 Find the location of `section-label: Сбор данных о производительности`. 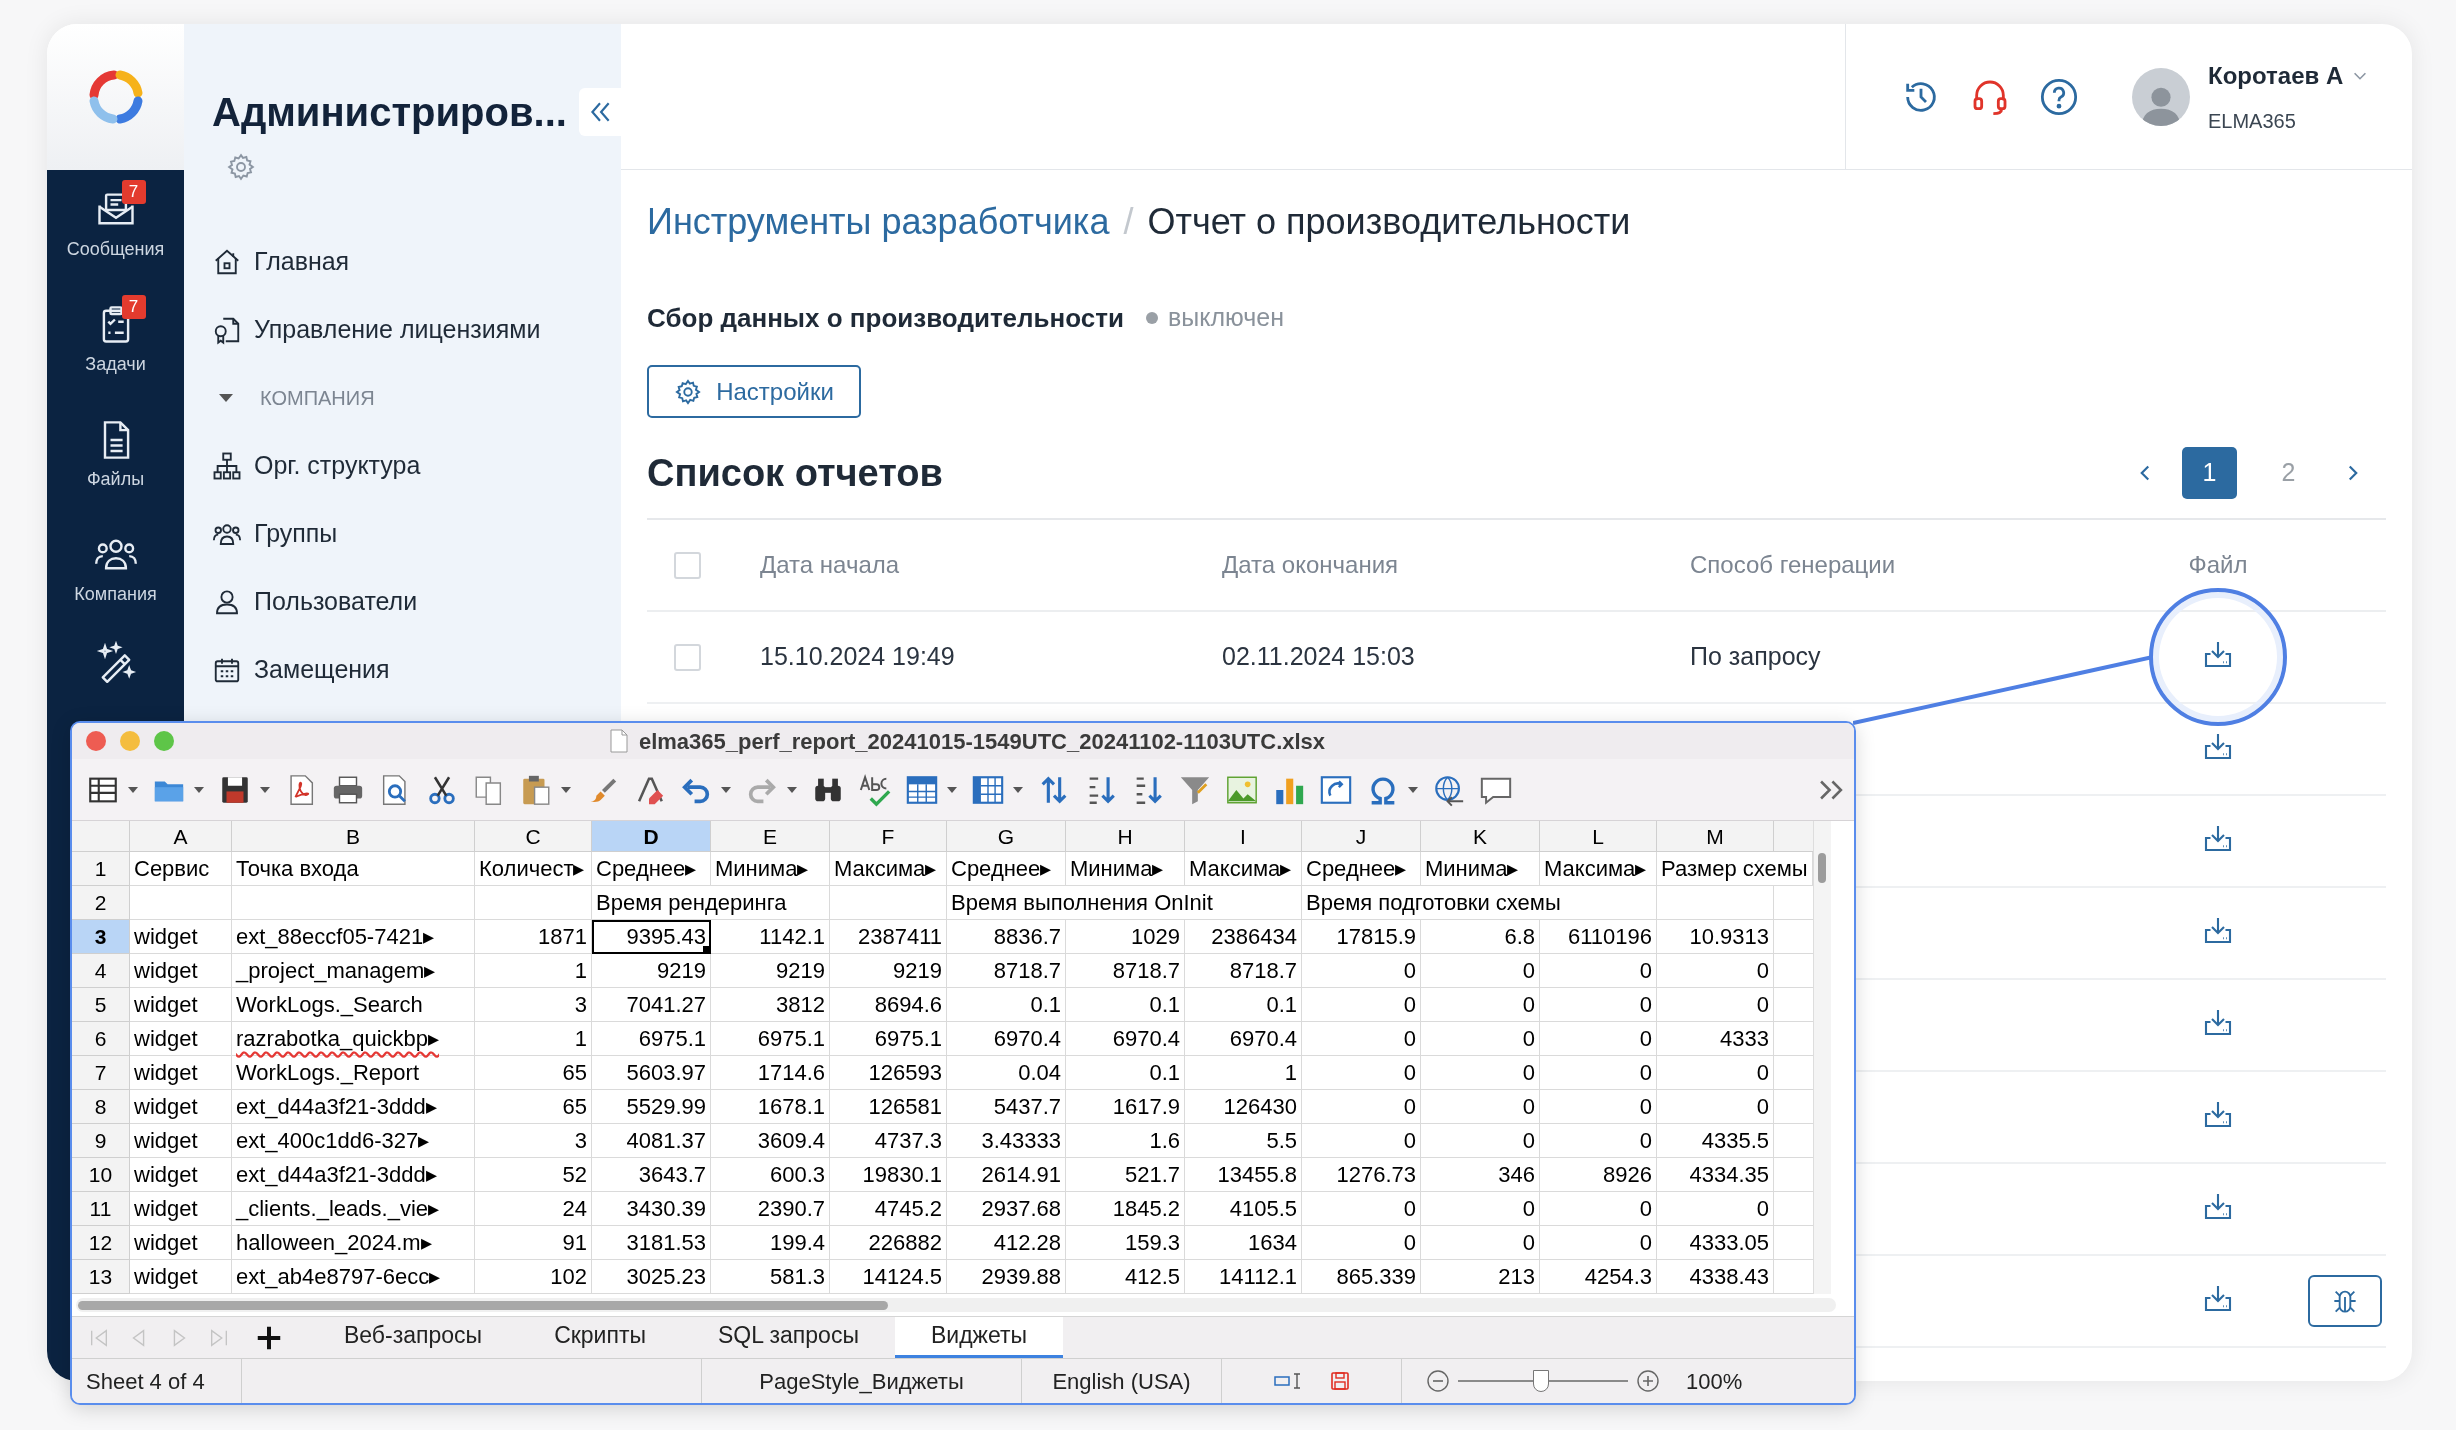

section-label: Сбор данных о производительности is located at coordinates (885, 318).